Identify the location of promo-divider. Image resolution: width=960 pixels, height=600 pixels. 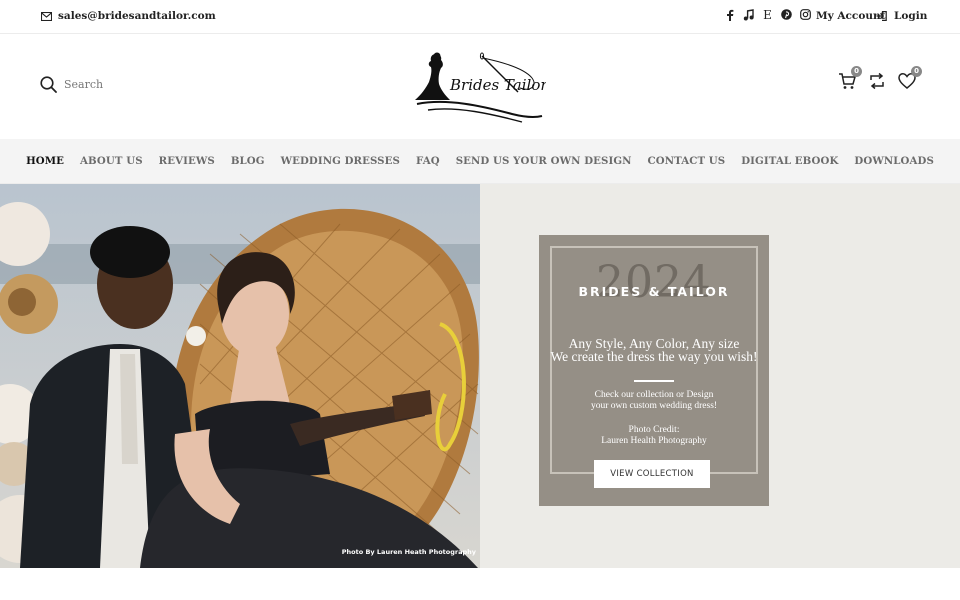
(654, 381).